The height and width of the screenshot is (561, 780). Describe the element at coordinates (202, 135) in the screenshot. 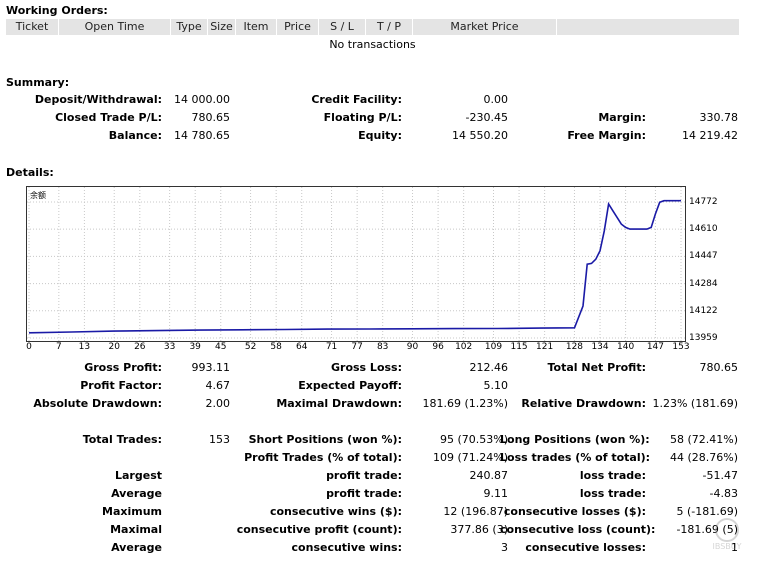

I see `balance-value: 14 780.65` at that location.